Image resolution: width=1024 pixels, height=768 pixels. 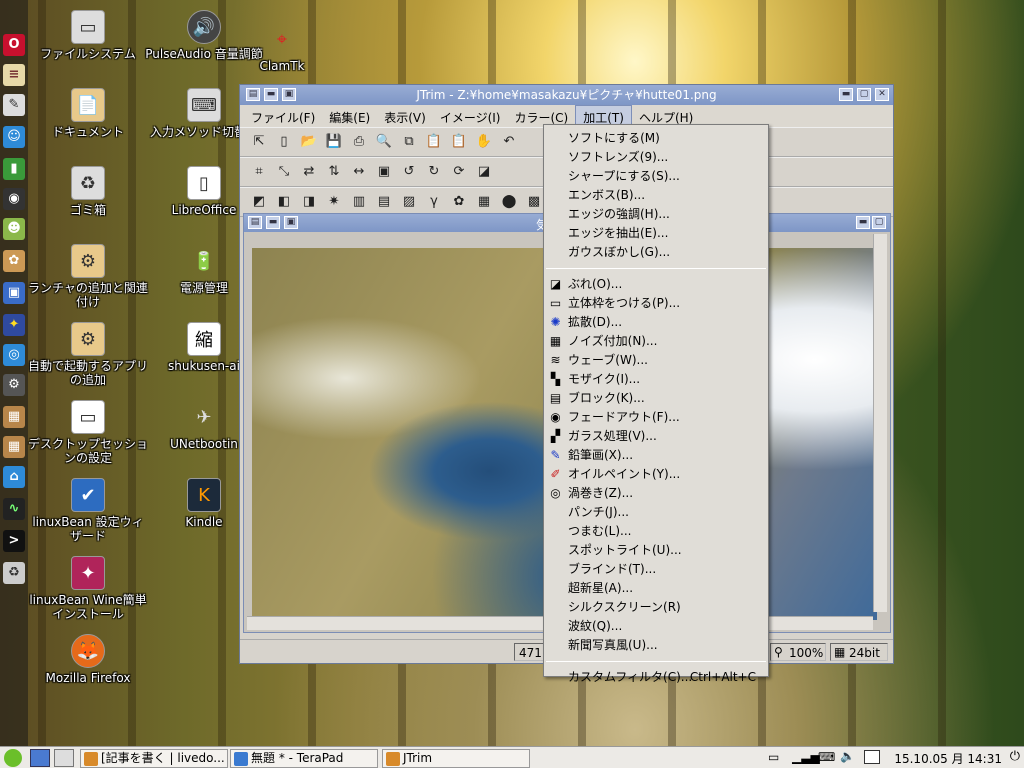 What do you see at coordinates (409, 202) in the screenshot?
I see `picture-icon: ▨` at bounding box center [409, 202].